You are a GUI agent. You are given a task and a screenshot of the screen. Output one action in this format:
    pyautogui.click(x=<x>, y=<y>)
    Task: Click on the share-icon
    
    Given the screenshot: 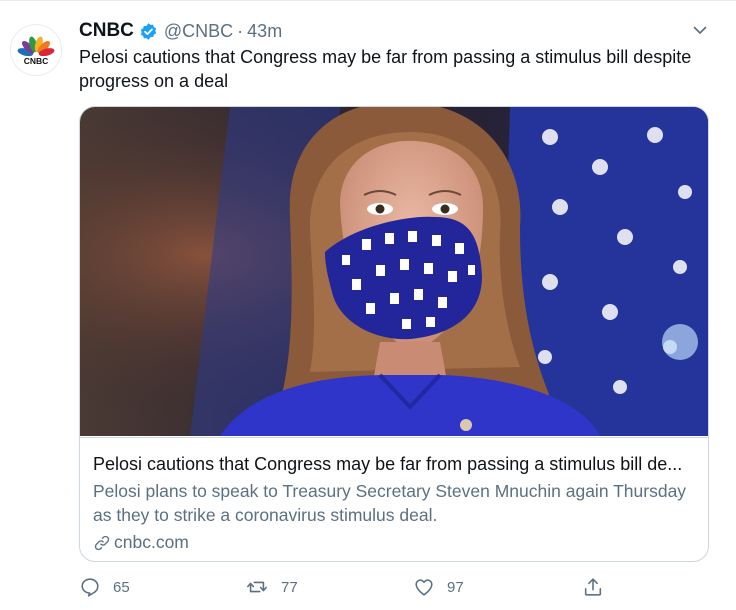 What is the action you would take?
    pyautogui.click(x=593, y=587)
    